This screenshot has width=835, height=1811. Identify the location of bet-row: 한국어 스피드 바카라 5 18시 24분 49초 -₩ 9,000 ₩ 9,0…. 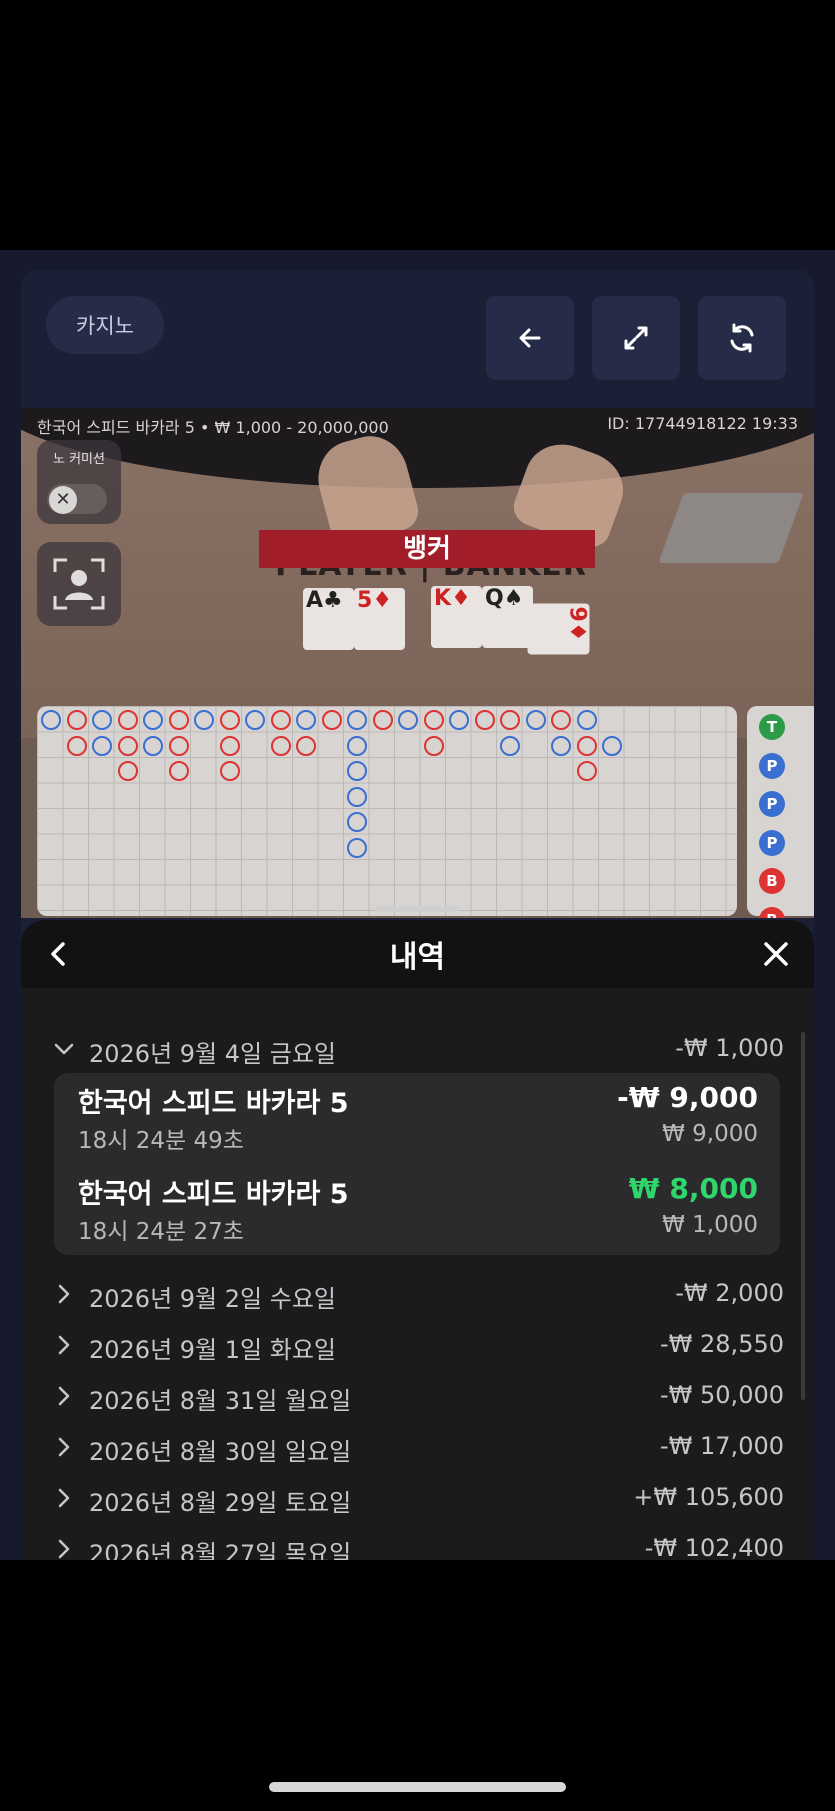
(418, 1121).